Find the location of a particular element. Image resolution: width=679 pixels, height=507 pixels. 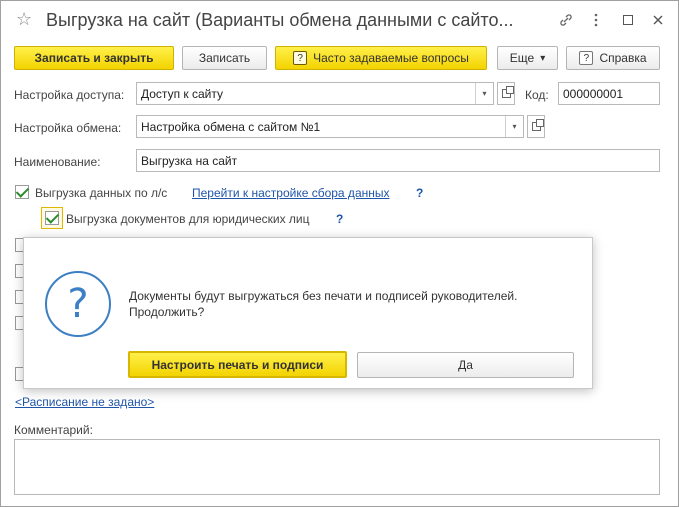

goto-data-collection-link: Перейти к настройке сбора данных is located at coordinates (291, 193).